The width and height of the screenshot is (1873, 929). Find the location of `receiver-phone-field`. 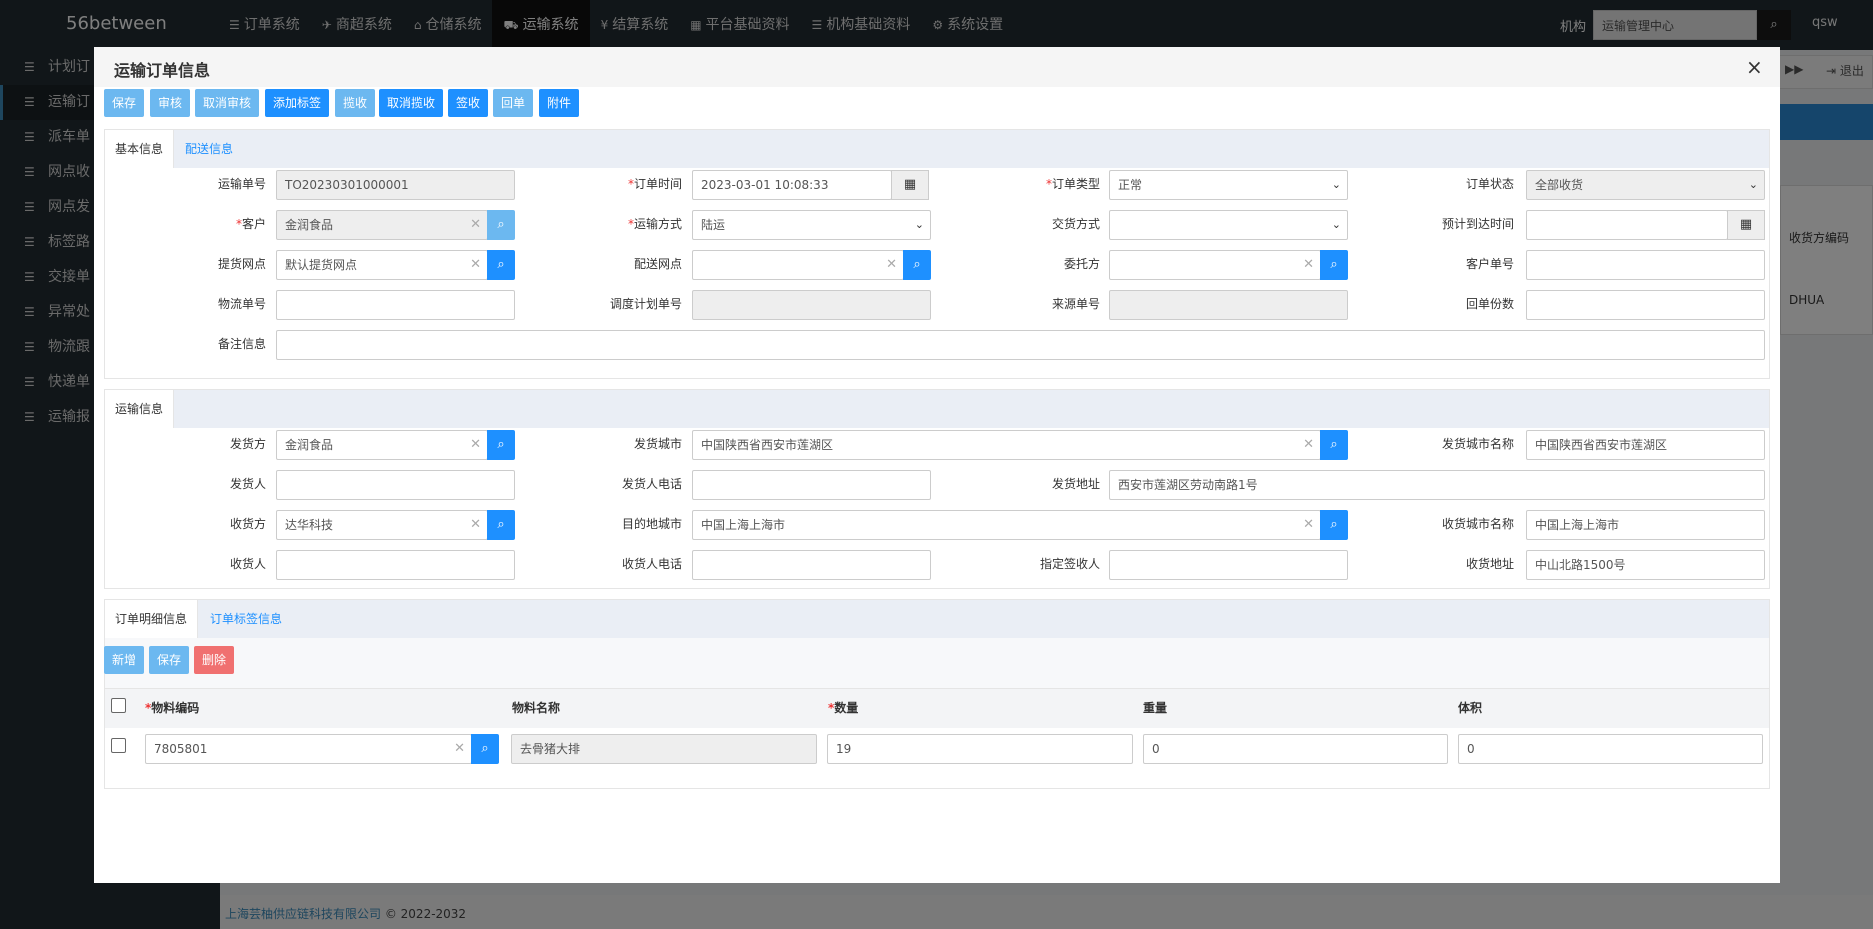

receiver-phone-field is located at coordinates (811, 565).